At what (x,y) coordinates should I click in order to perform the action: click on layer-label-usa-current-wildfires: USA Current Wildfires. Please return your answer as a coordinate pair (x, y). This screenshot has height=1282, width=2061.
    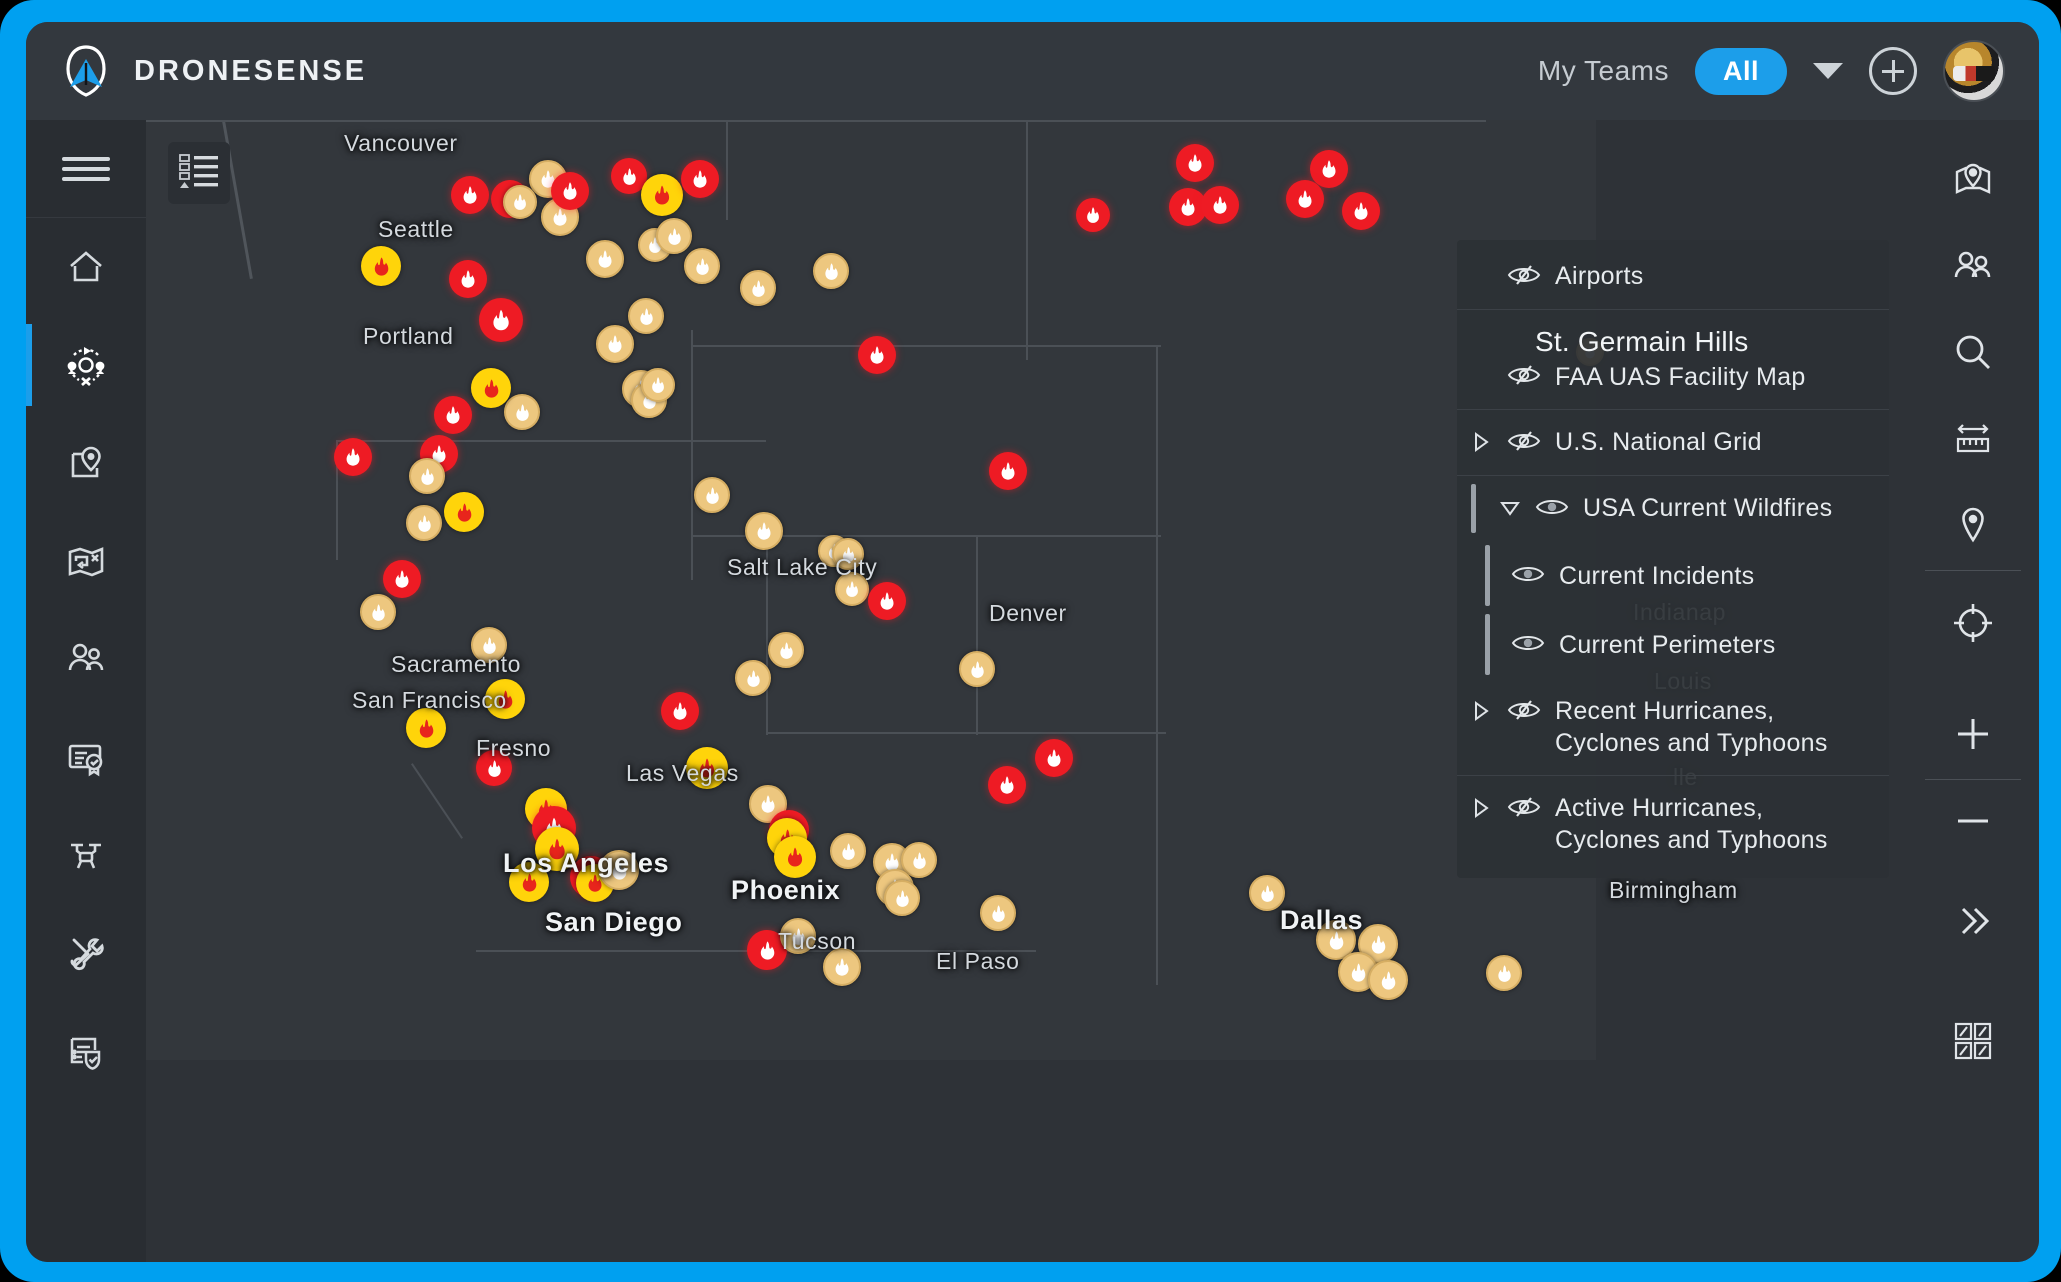
    Looking at the image, I should click on (1708, 508).